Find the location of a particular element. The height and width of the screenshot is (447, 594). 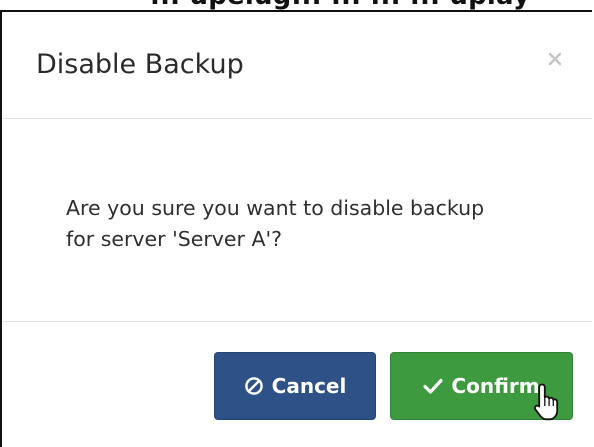

dialog-title: Disable Backup is located at coordinates (140, 64).